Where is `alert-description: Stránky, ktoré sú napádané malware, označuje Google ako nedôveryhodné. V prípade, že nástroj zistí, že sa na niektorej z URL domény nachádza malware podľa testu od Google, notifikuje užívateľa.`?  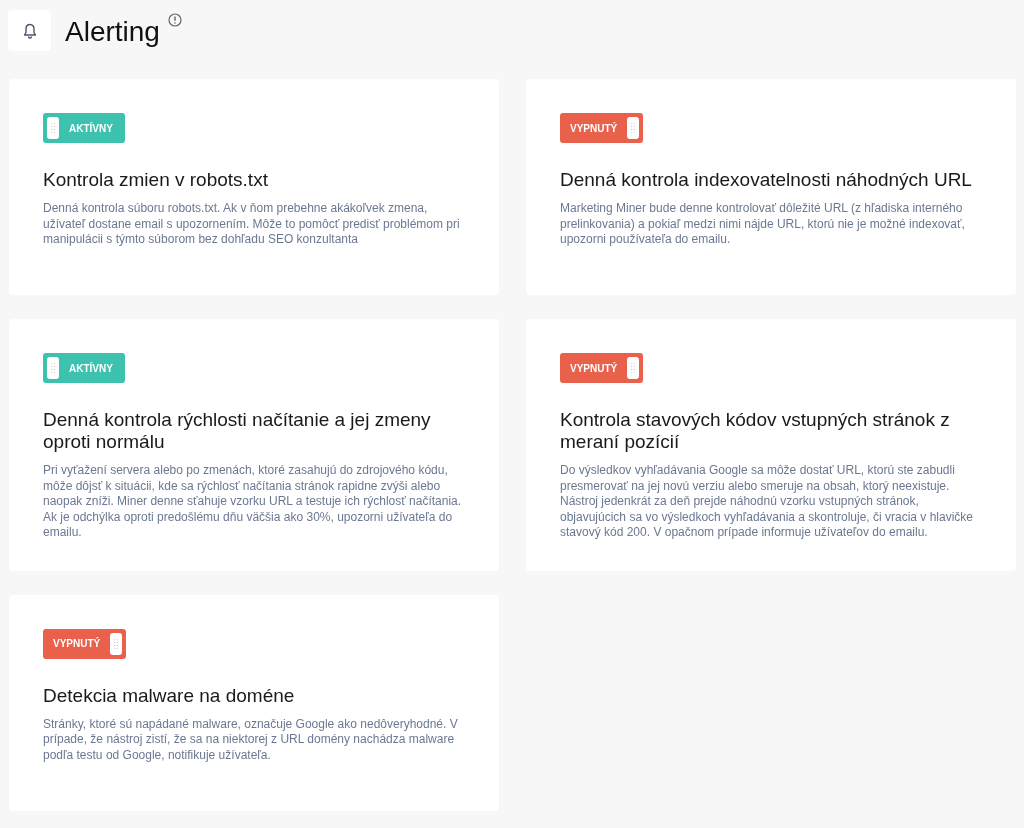 alert-description: Stránky, ktoré sú napádané malware, označuje Google ako nedôveryhodné. V prípade, že nástroj zistí, že sa na niektorej z URL domény nachádza malware podľa testu od Google, notifikuje užívateľa. is located at coordinates (251, 739).